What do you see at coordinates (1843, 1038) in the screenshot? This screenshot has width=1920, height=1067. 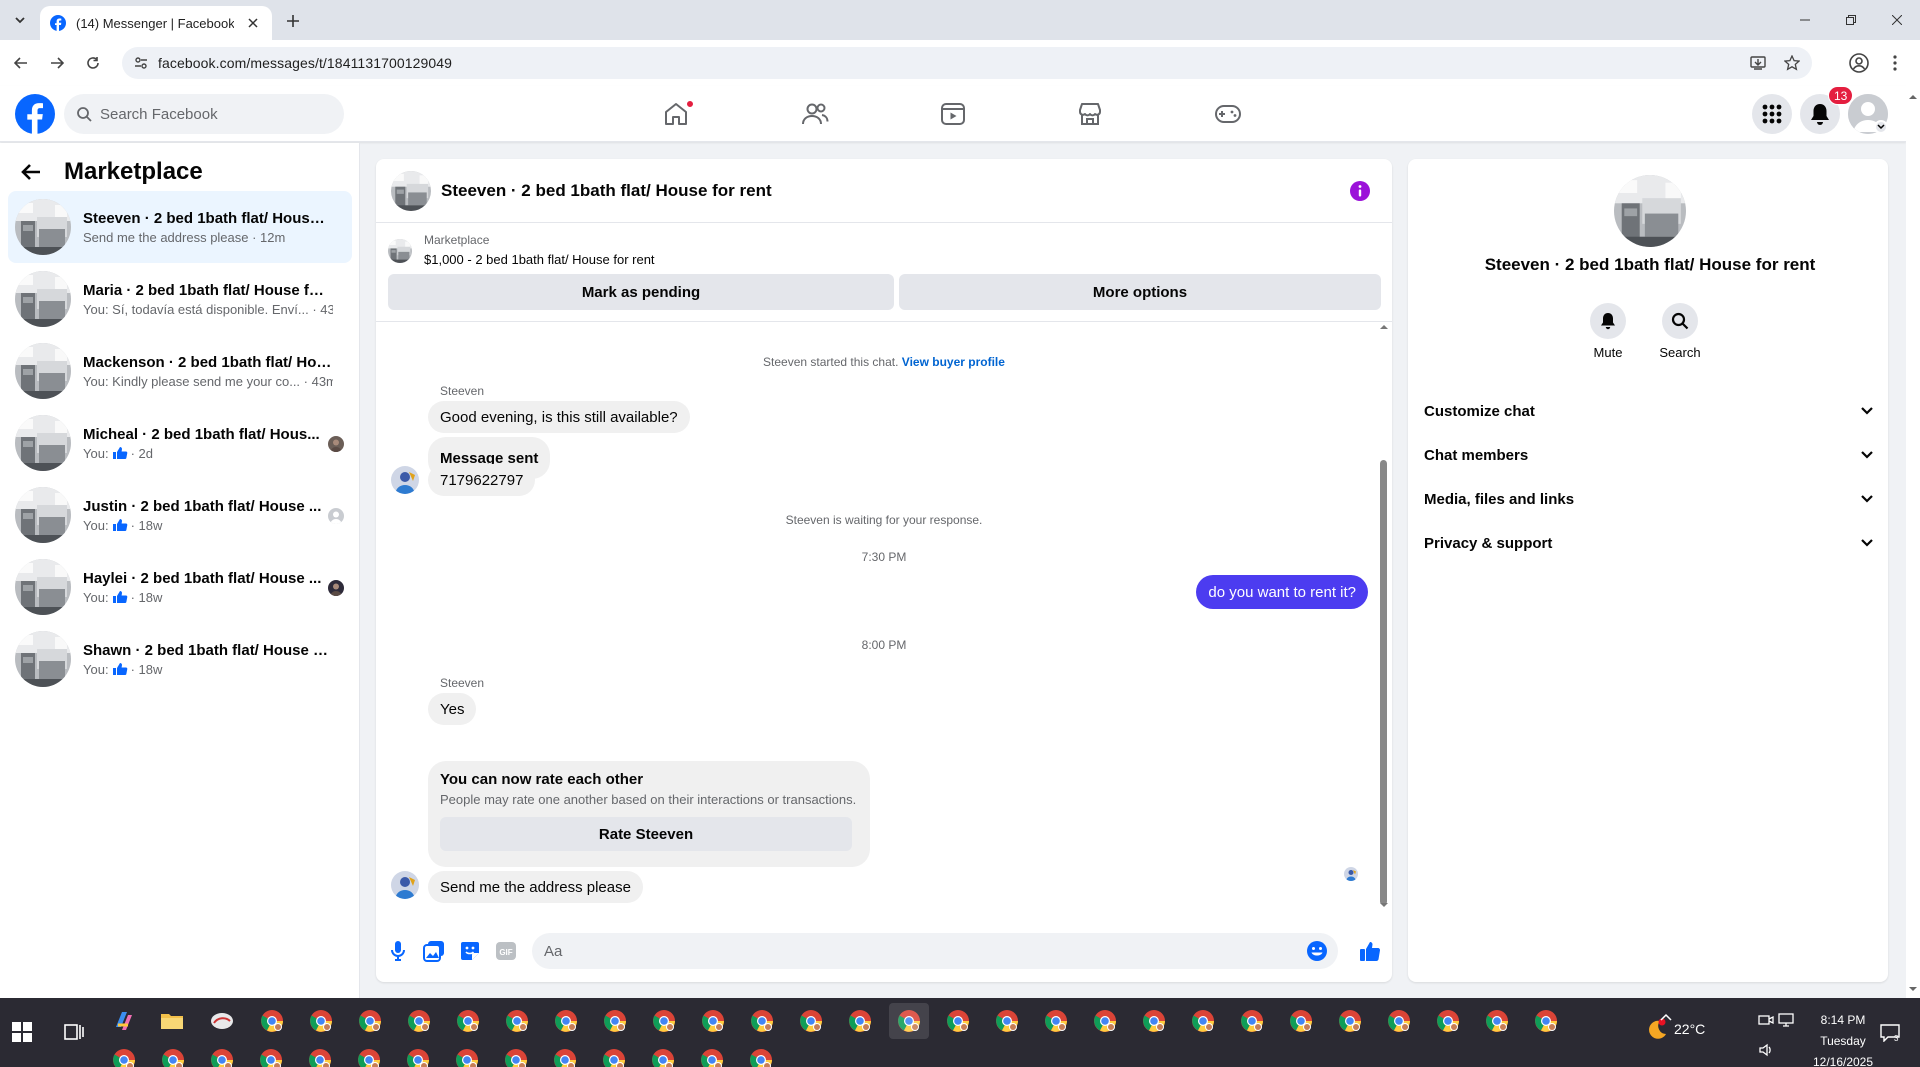 I see `system-clock: 8:14 PM Tuesday 12/16/2025` at bounding box center [1843, 1038].